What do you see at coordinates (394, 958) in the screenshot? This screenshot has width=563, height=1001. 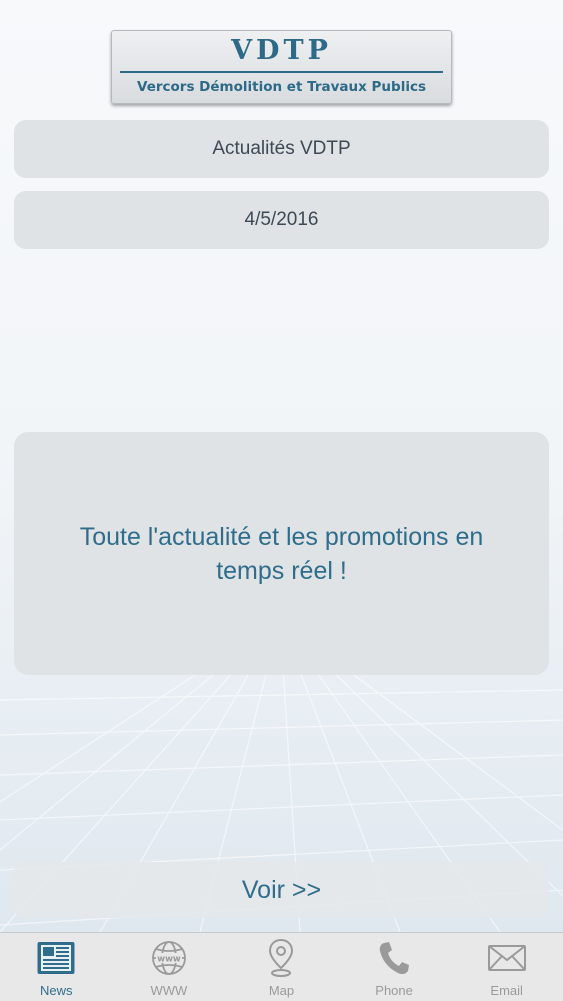 I see `phone-icon` at bounding box center [394, 958].